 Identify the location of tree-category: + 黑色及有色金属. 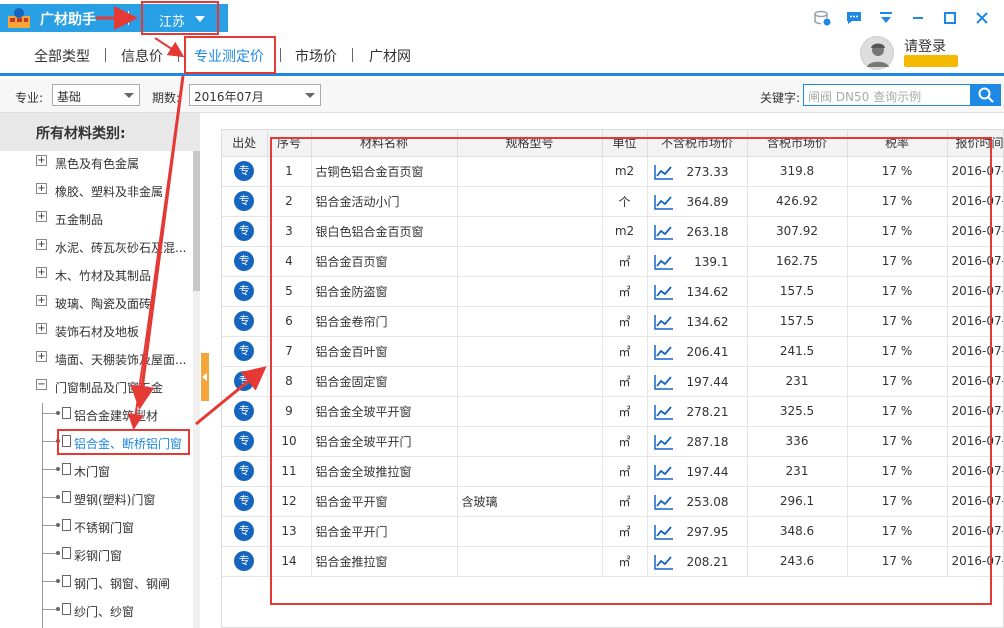
(97, 162).